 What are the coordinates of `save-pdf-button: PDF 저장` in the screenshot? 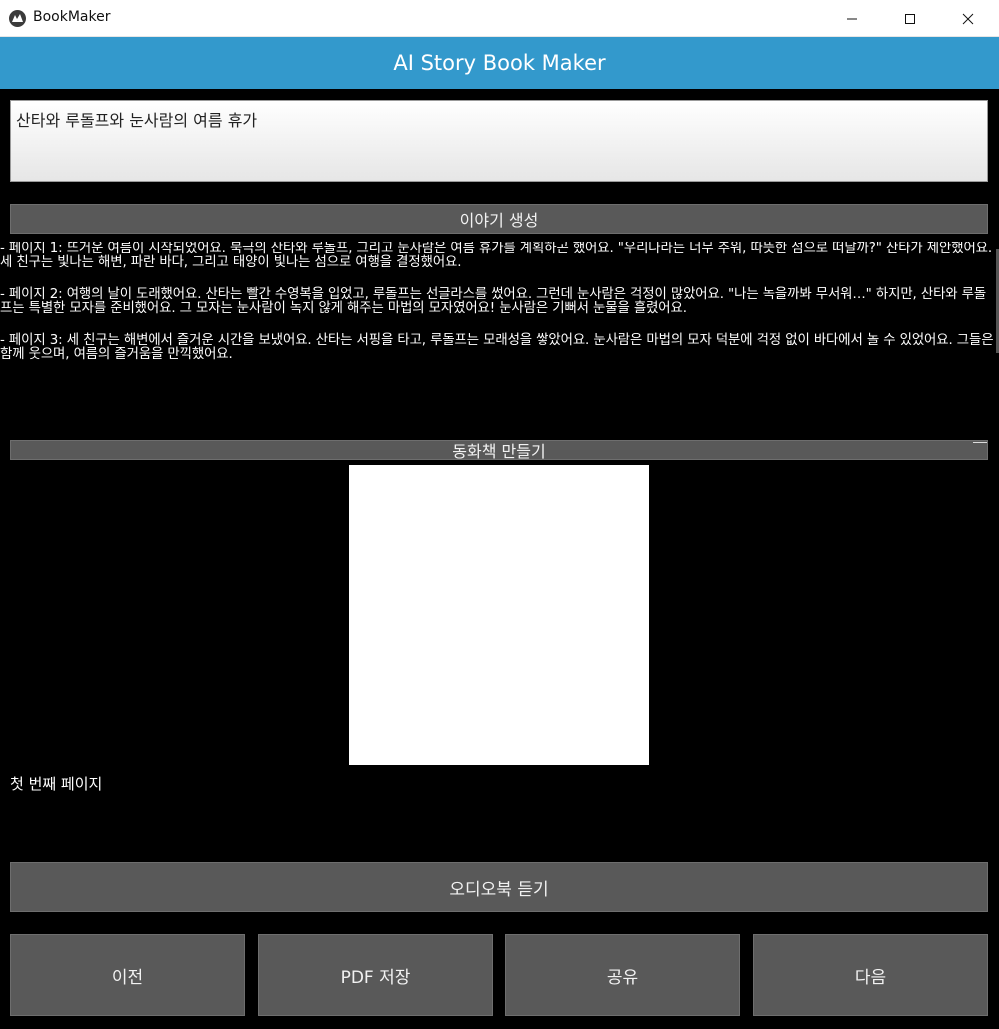 It's located at (375, 975).